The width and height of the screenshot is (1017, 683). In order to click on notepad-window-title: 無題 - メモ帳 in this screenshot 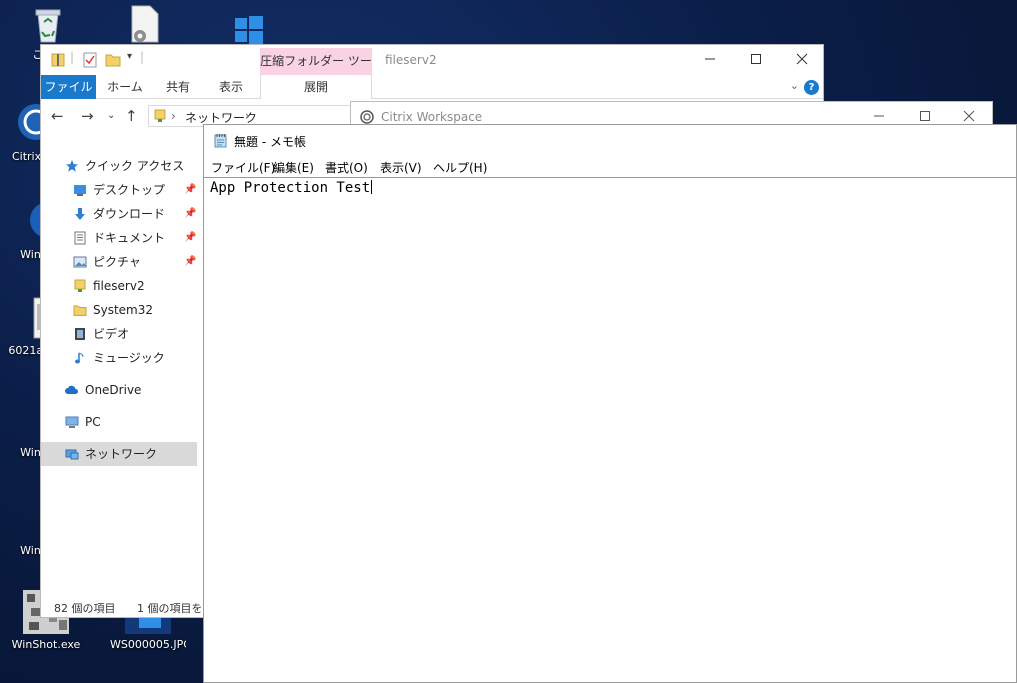, I will do `click(270, 142)`.